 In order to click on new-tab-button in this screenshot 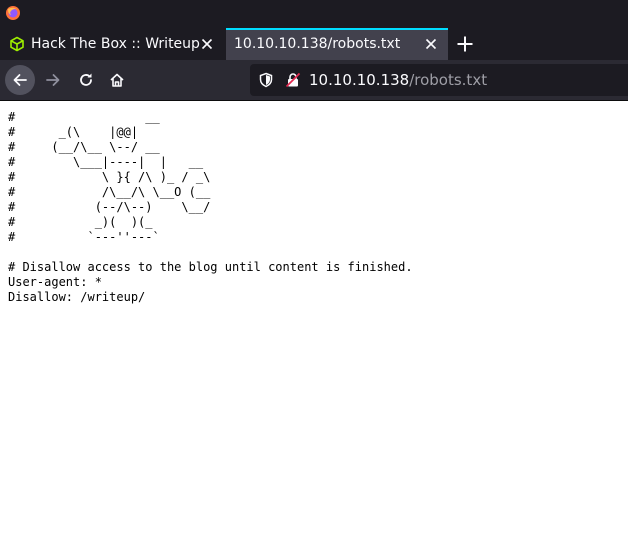, I will do `click(465, 44)`.